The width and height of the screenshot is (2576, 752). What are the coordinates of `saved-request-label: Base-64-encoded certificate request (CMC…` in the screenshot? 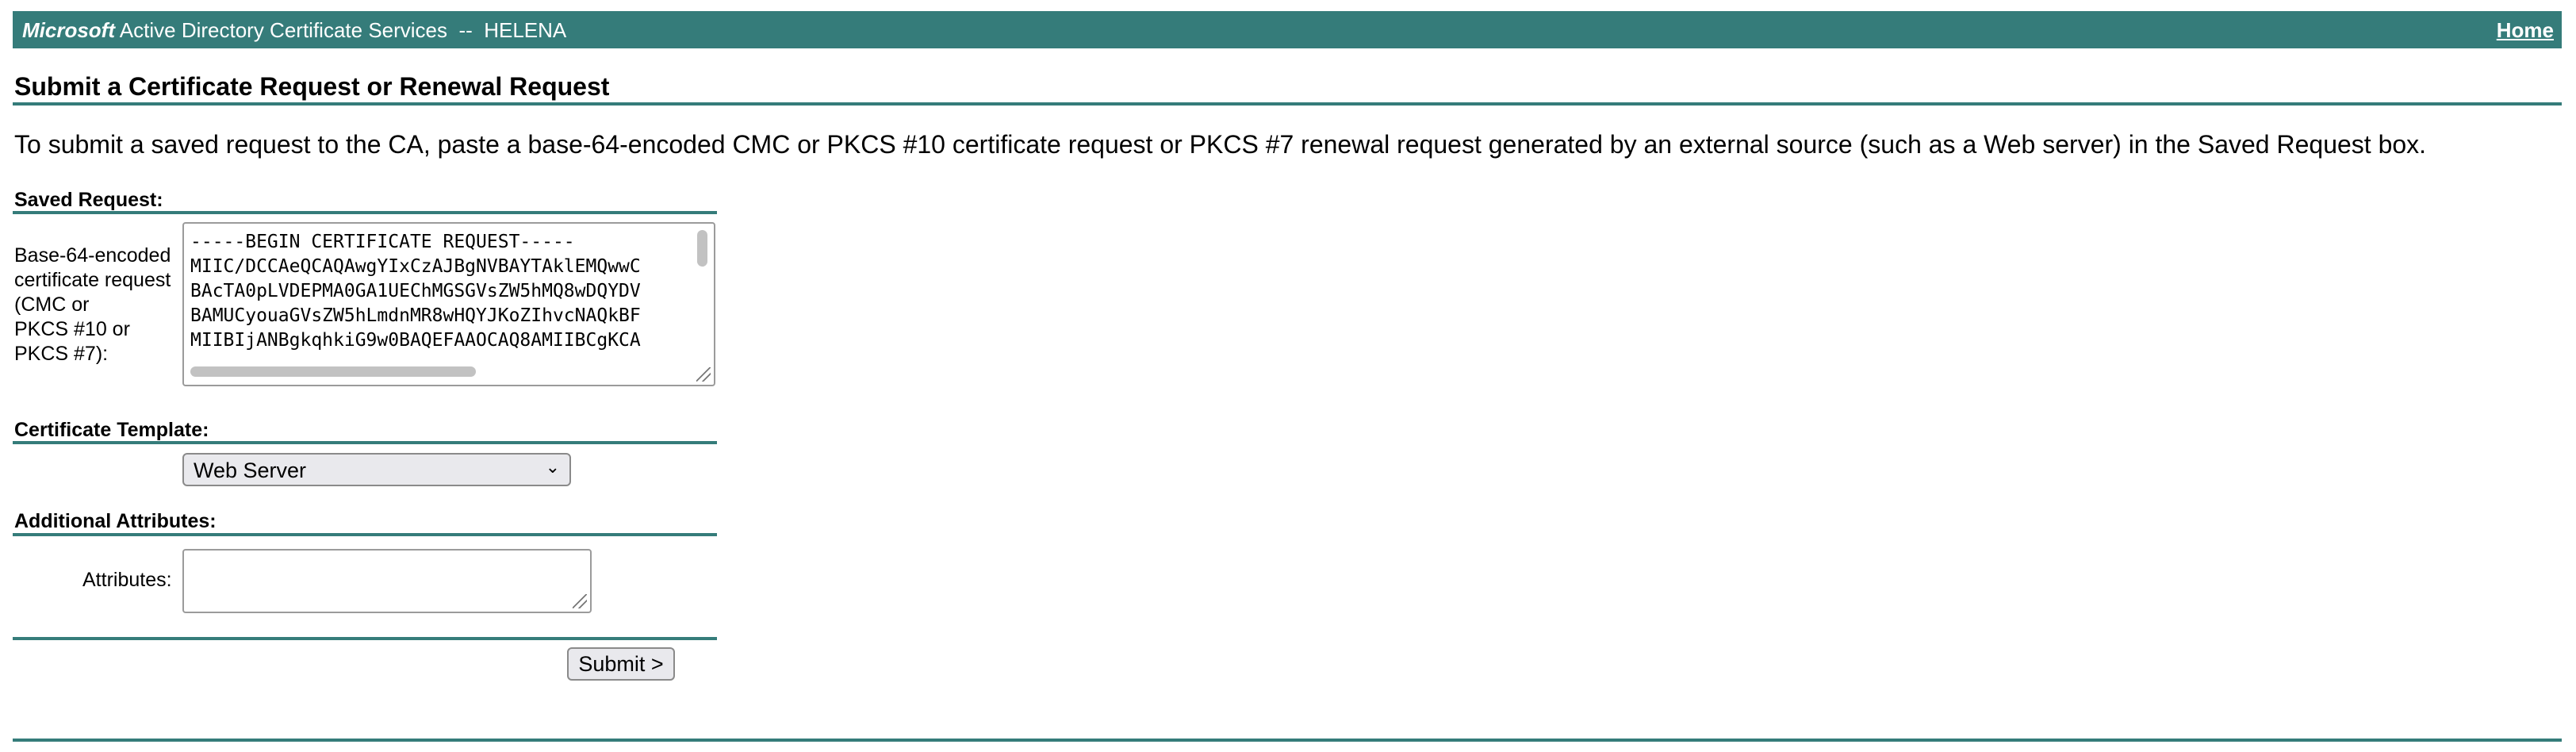 It's located at (93, 305).